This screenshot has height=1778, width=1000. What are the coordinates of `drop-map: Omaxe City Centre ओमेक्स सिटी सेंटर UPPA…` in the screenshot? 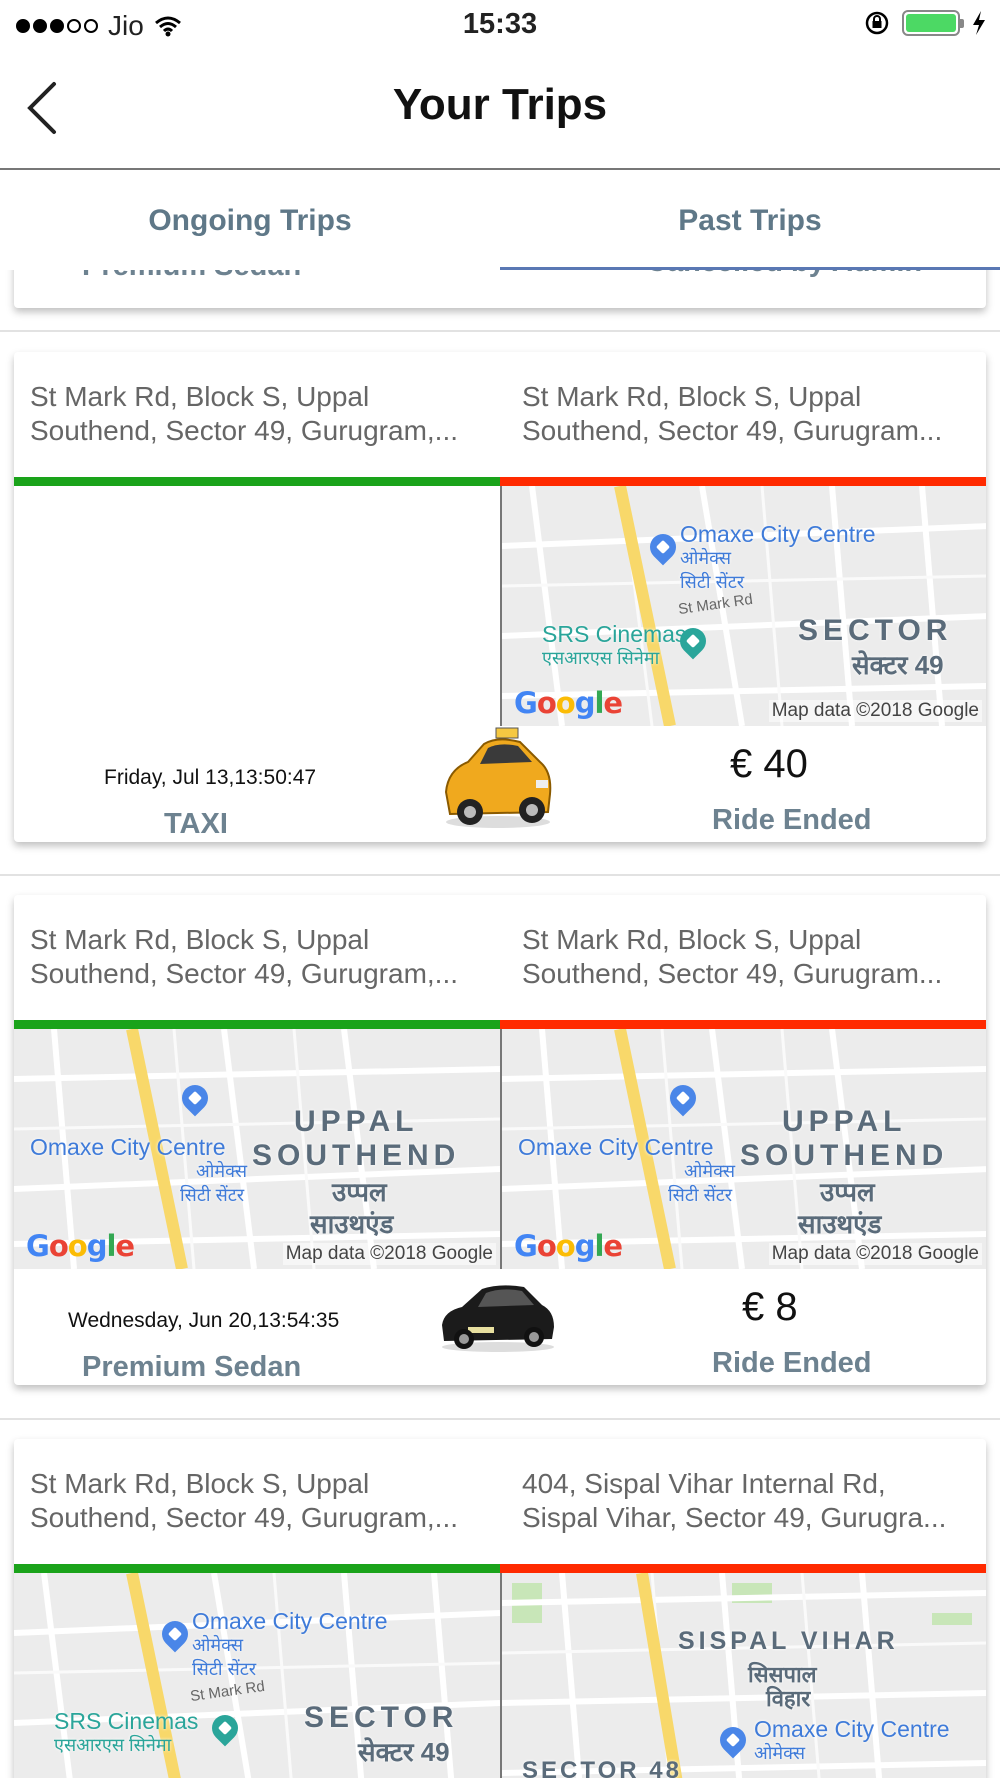 It's located at (743, 1149).